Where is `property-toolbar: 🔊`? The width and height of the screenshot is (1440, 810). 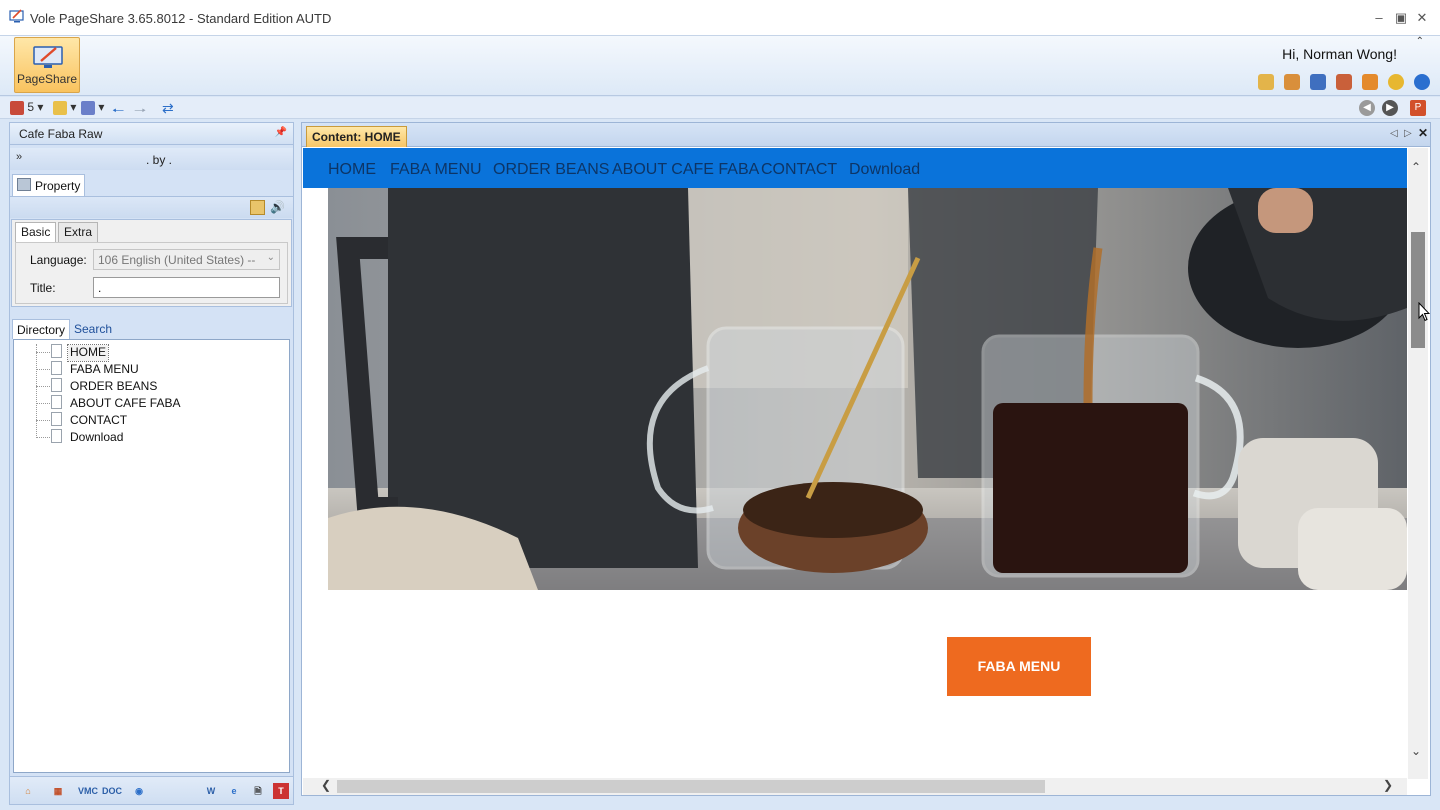 property-toolbar: 🔊 is located at coordinates (151, 207).